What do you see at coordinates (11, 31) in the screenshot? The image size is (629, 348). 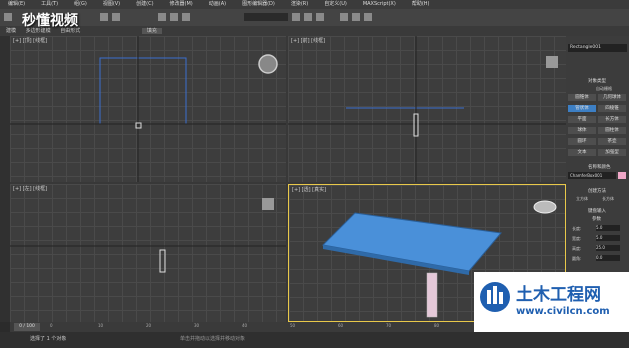 I see `ribbon-modeling-tab: 建模` at bounding box center [11, 31].